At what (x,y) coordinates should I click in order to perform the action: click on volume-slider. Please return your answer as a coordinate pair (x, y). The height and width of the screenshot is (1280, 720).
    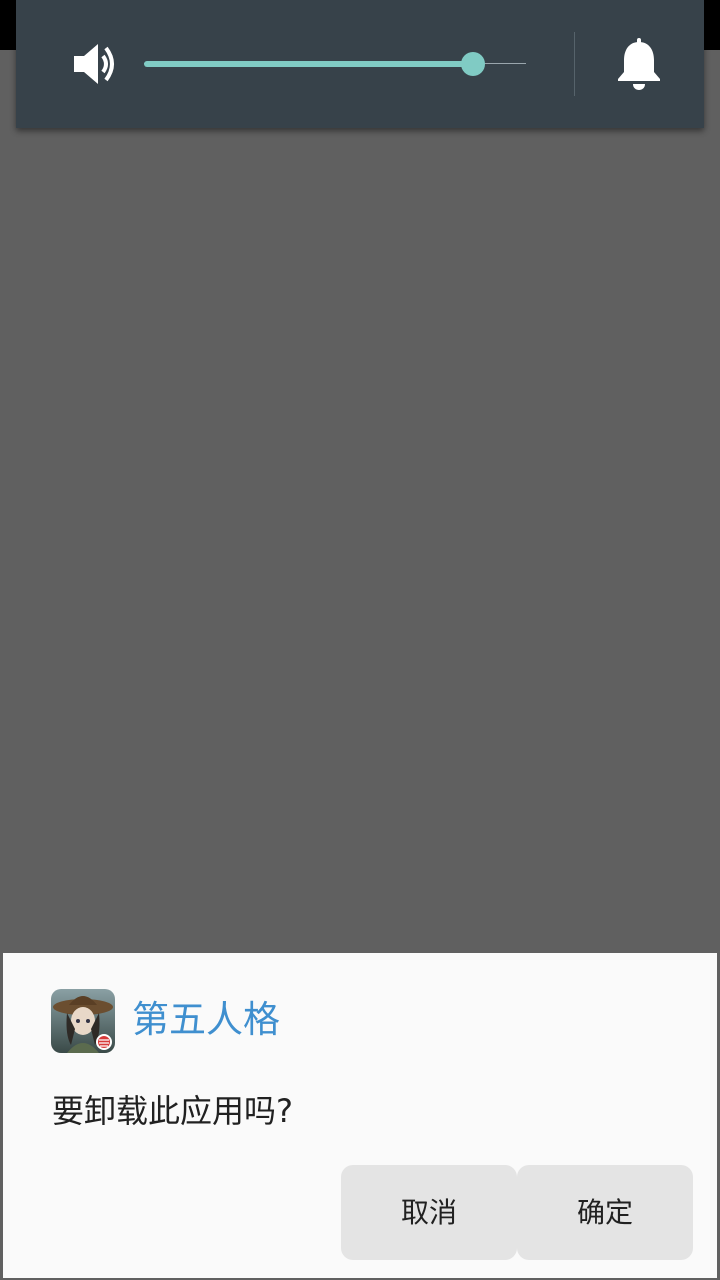
    Looking at the image, I should click on (336, 64).